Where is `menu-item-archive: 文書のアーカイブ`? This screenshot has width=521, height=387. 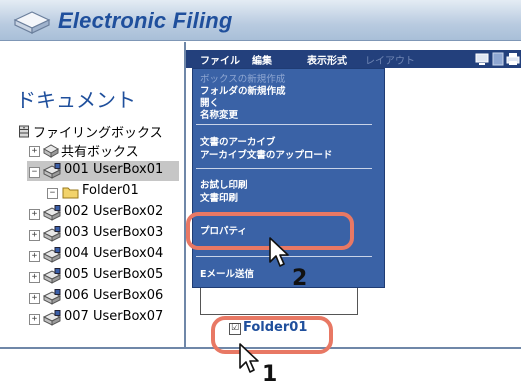 menu-item-archive: 文書のアーカイブ is located at coordinates (237, 141).